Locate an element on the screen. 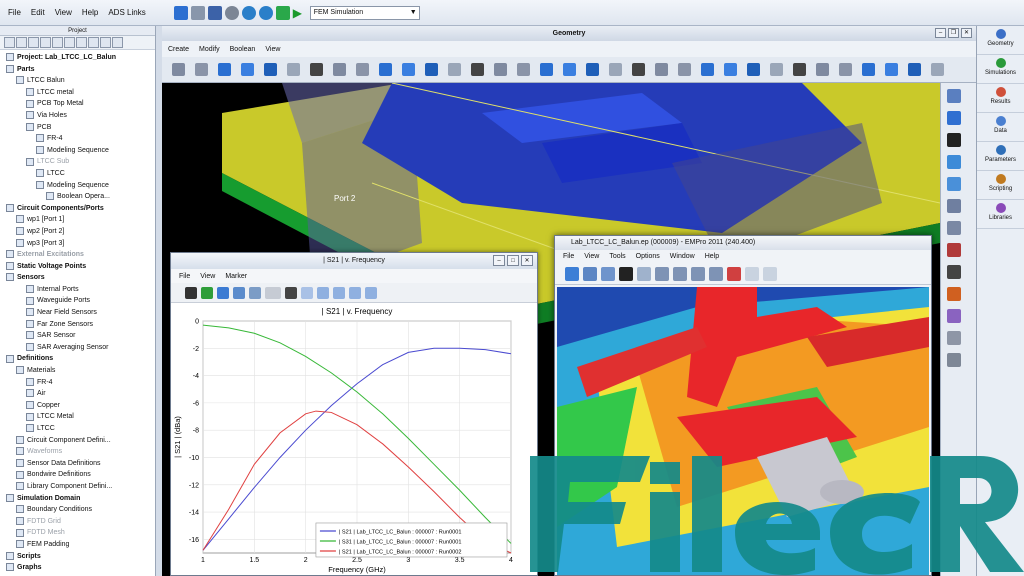  tree-item: Sensors is located at coordinates (77, 278).